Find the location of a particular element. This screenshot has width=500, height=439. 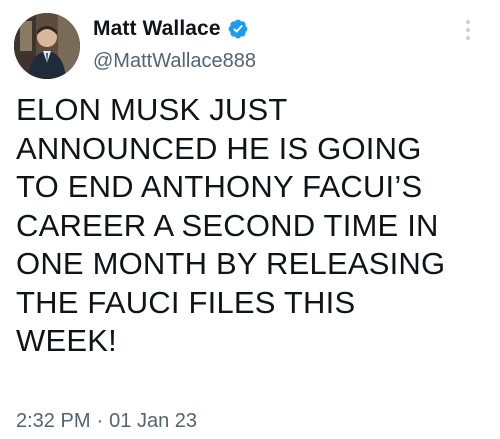

tweet-time: 2:32 PM is located at coordinates (53, 421).